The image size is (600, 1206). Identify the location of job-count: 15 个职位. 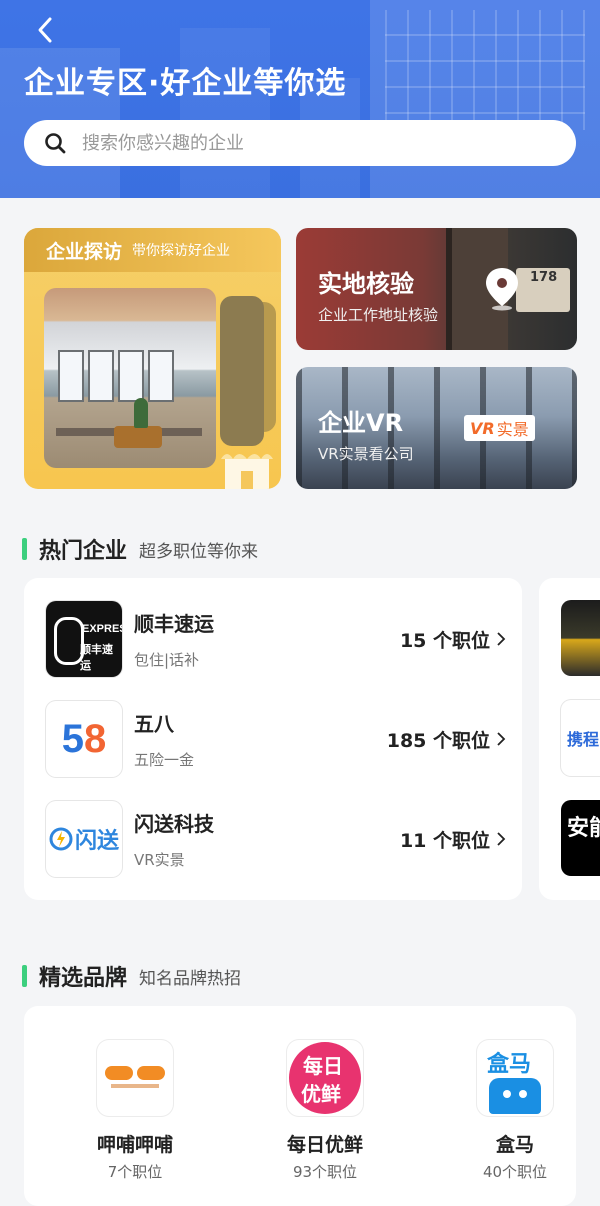
(444, 640).